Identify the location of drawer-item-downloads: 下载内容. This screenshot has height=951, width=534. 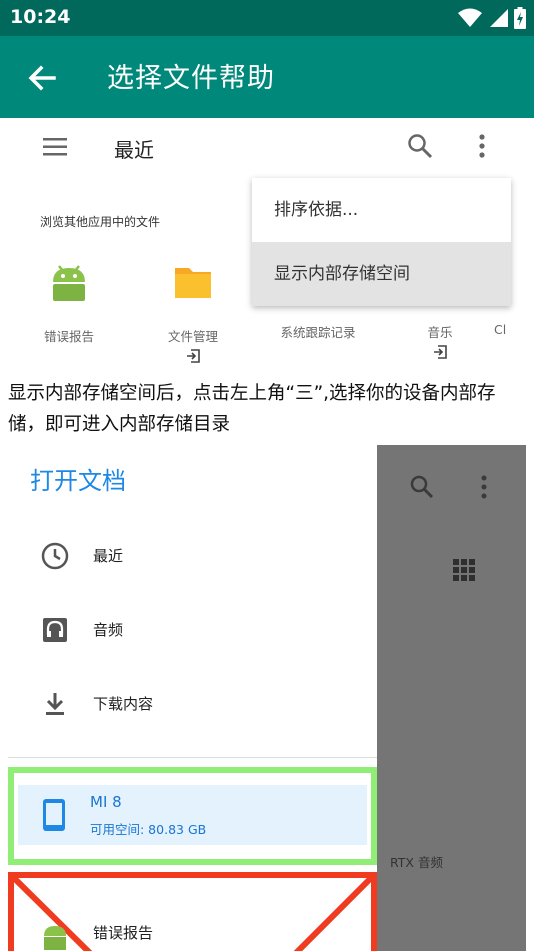
(192, 704).